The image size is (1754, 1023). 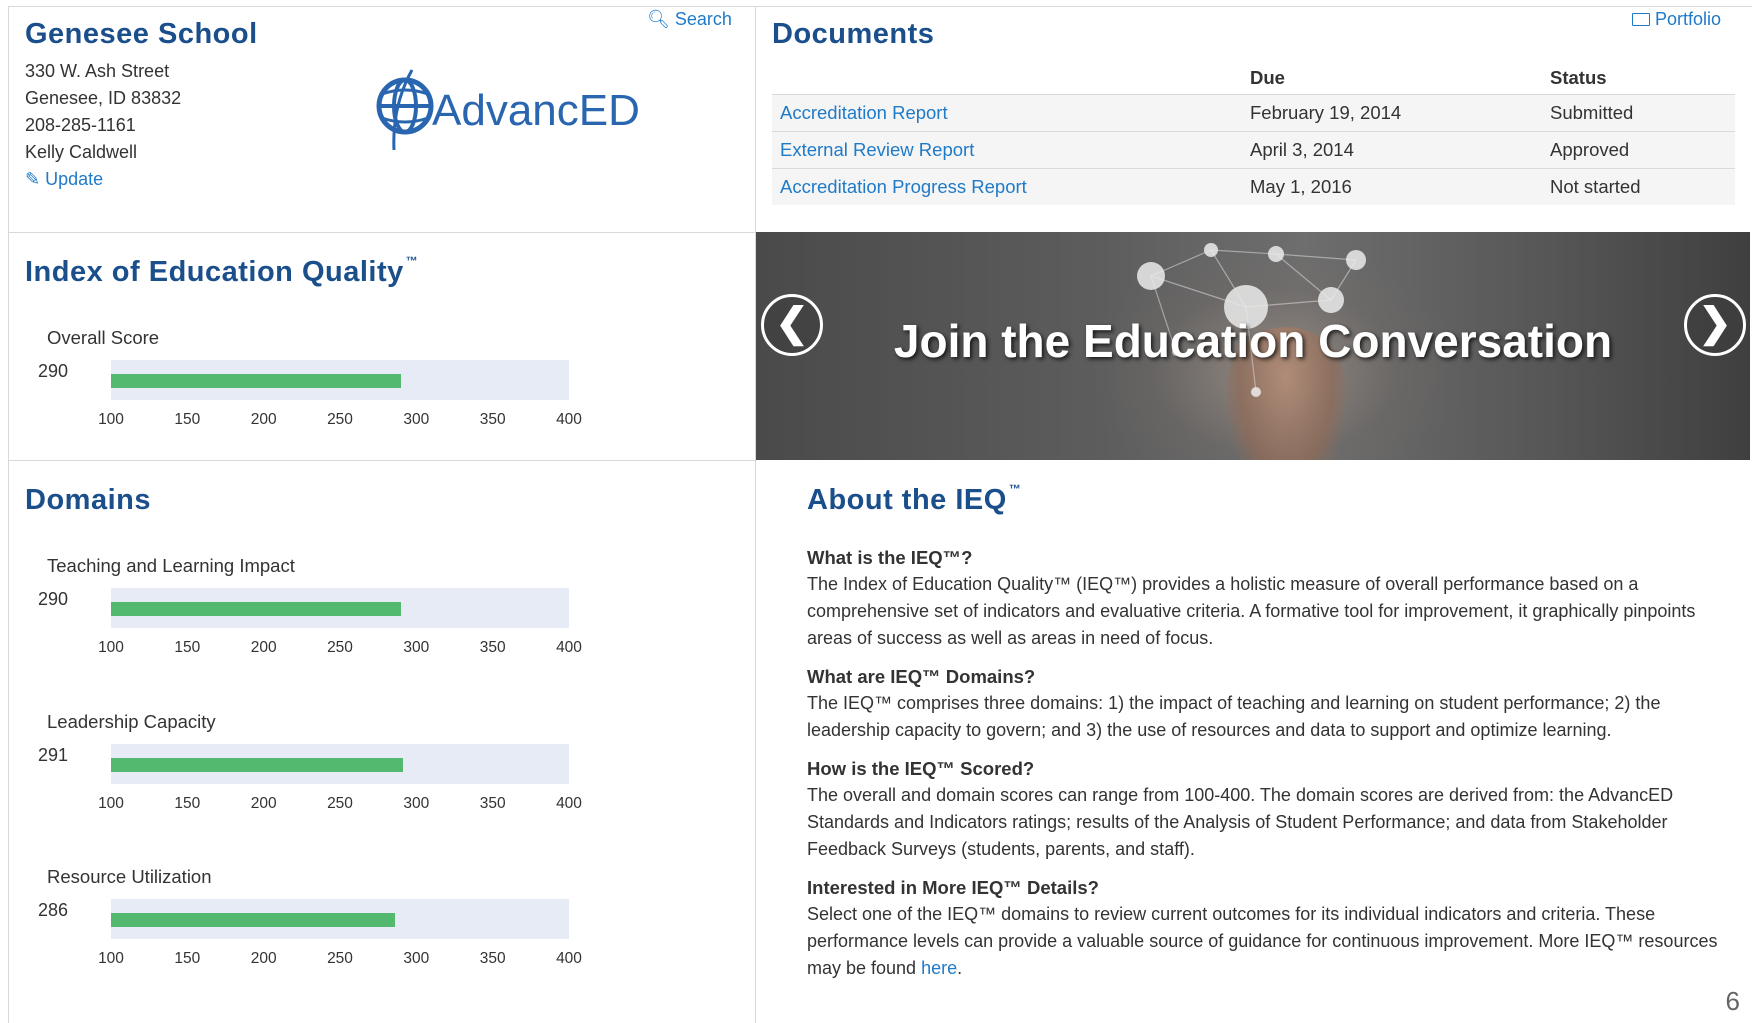 What do you see at coordinates (171, 565) in the screenshot?
I see `chart-label: Teaching and Learning Impact` at bounding box center [171, 565].